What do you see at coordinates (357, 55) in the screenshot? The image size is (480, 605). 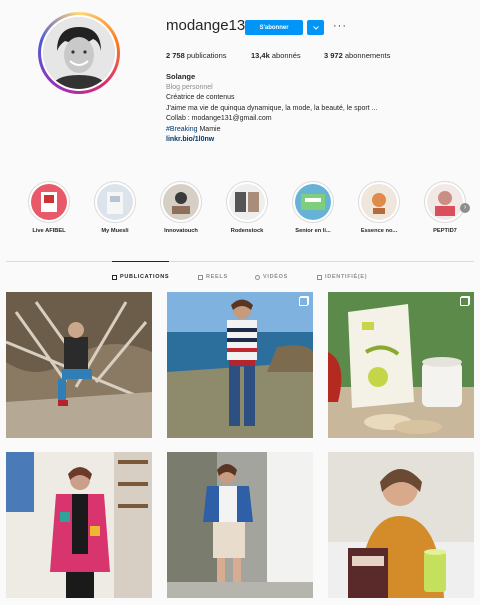 I see `stat-following: 3 972 abonnements` at bounding box center [357, 55].